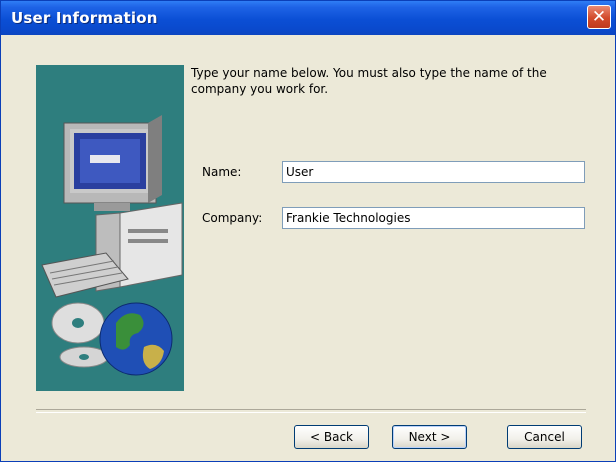  I want to click on cancel-button: Cancel, so click(544, 437).